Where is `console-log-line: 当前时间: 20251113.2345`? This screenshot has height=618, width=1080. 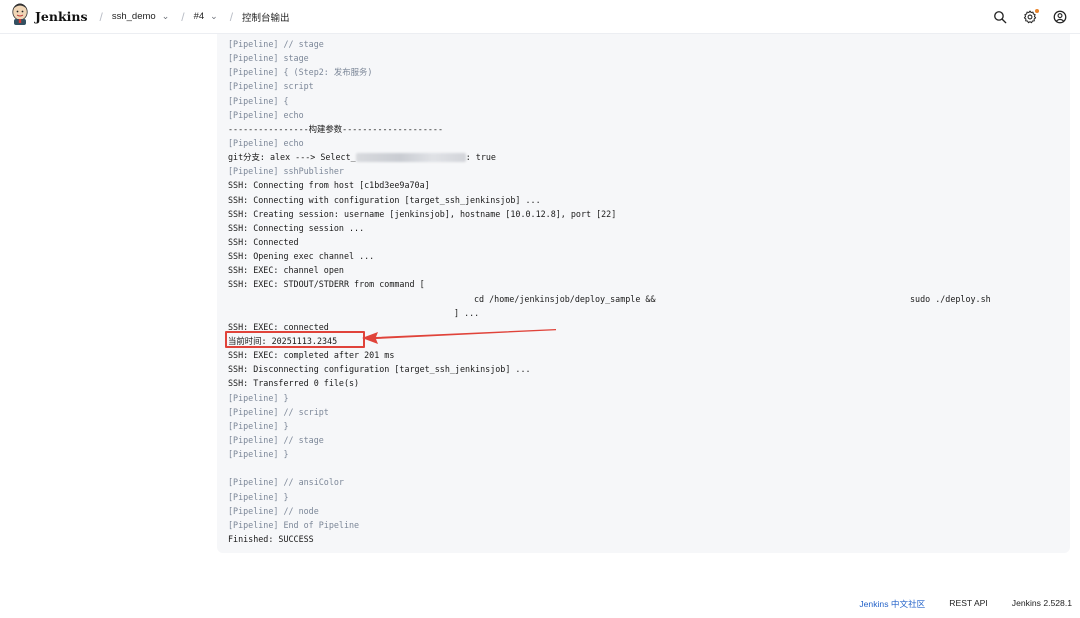 console-log-line: 当前时间: 20251113.2345 is located at coordinates (645, 341).